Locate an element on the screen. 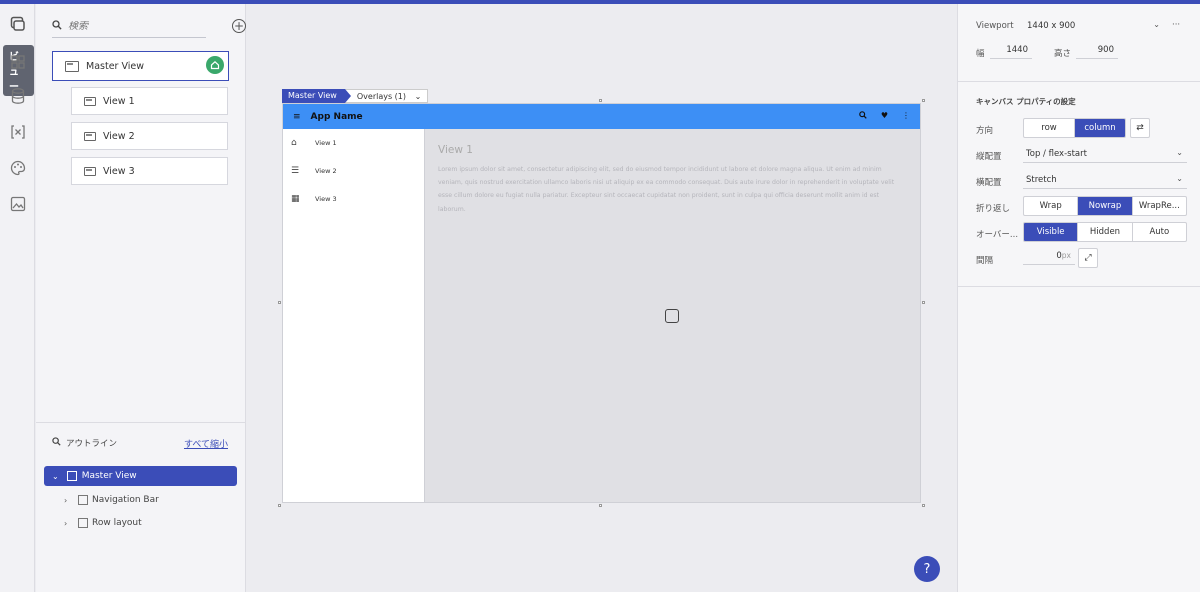 The image size is (1200, 592). add-view-button: + is located at coordinates (239, 26).